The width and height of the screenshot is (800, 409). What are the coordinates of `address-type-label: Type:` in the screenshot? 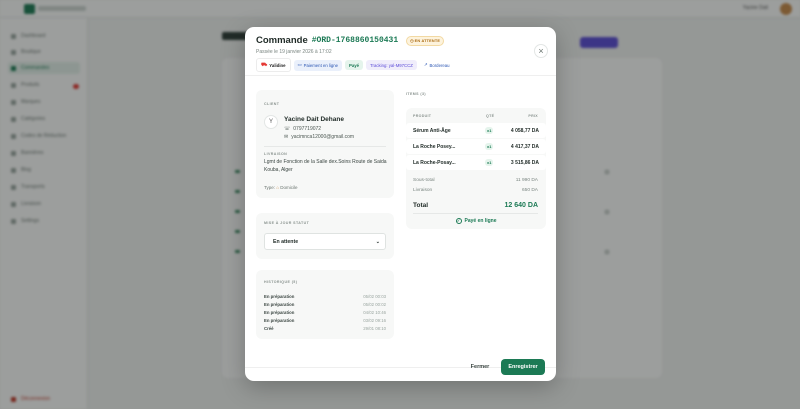 It's located at (270, 187).